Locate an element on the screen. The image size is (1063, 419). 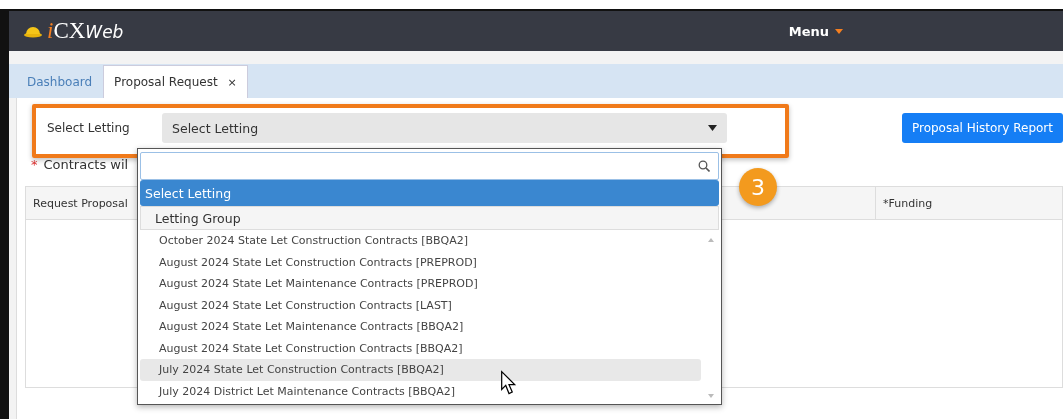
dropdown-option: August 2024 State Let Maintenance Contracts [BBQA2] is located at coordinates (420, 327).